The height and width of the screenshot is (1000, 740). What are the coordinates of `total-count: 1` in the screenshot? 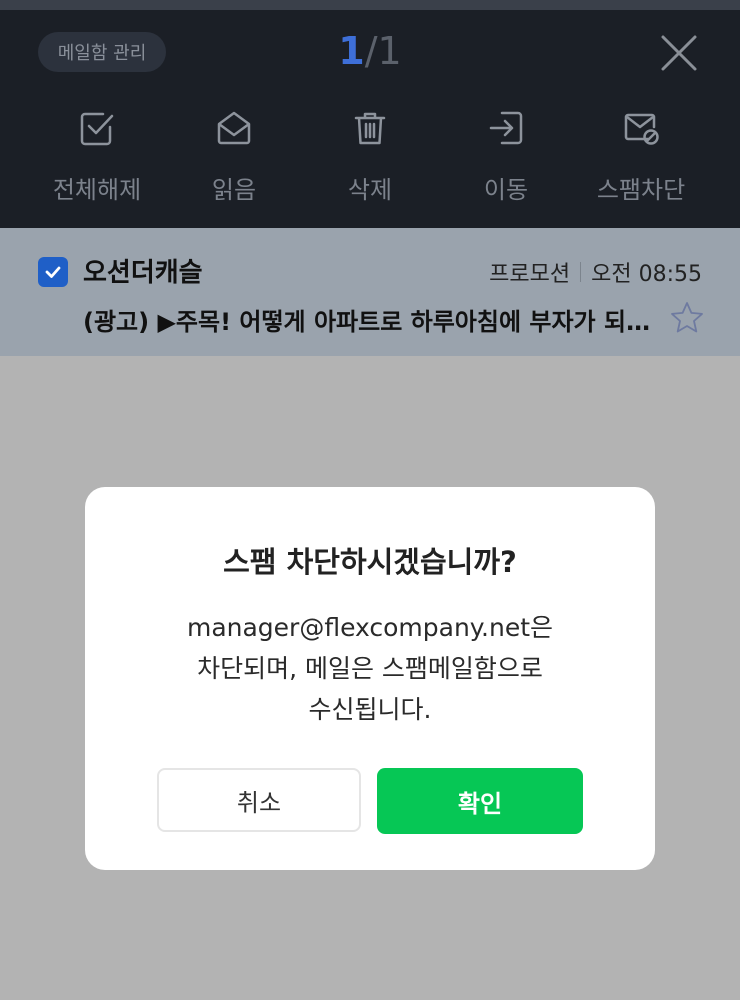 It's located at (389, 51).